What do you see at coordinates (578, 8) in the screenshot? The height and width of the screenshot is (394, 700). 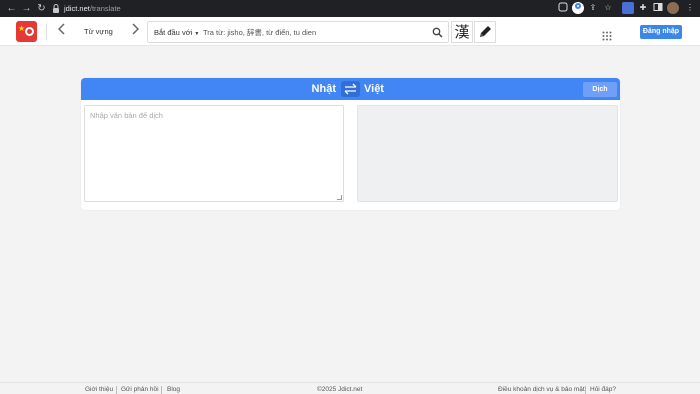 I see `google-icon` at bounding box center [578, 8].